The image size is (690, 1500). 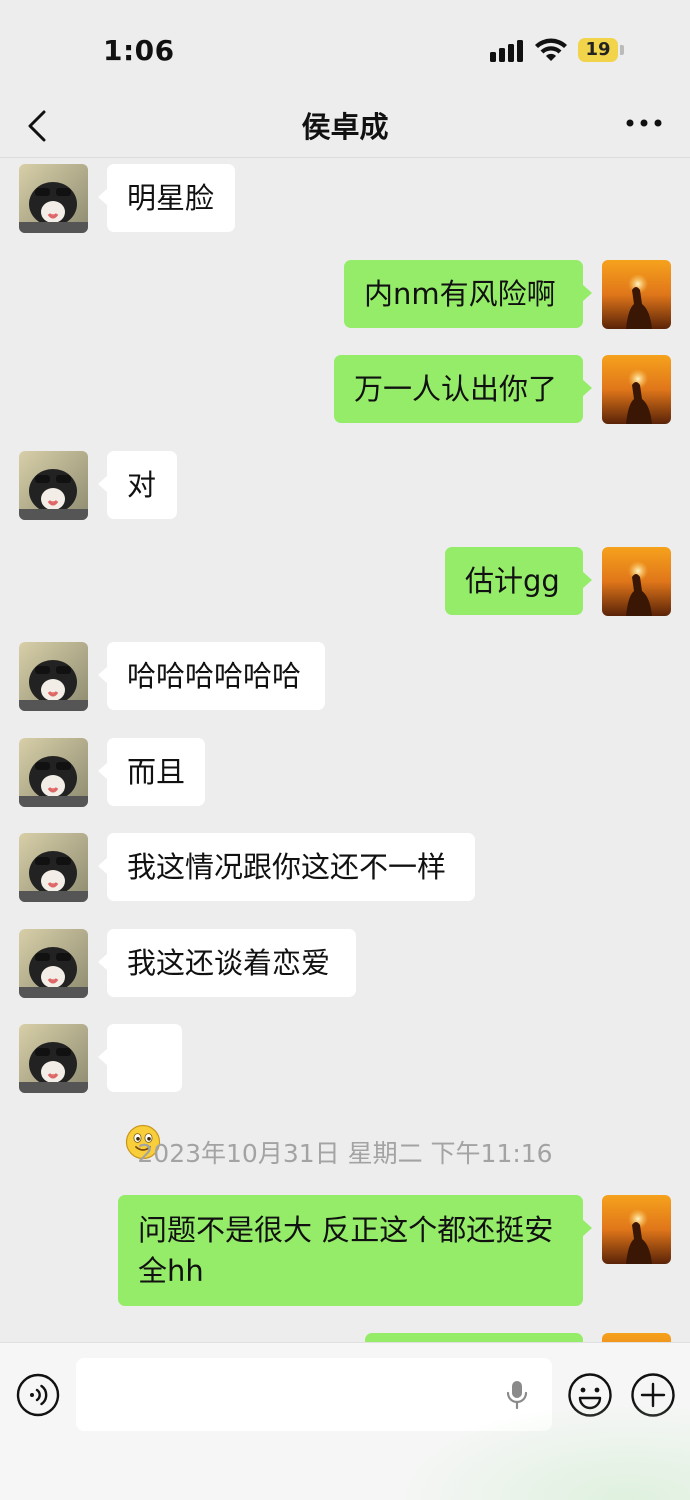 I want to click on message-bubble-incoming: 对, so click(x=137, y=485).